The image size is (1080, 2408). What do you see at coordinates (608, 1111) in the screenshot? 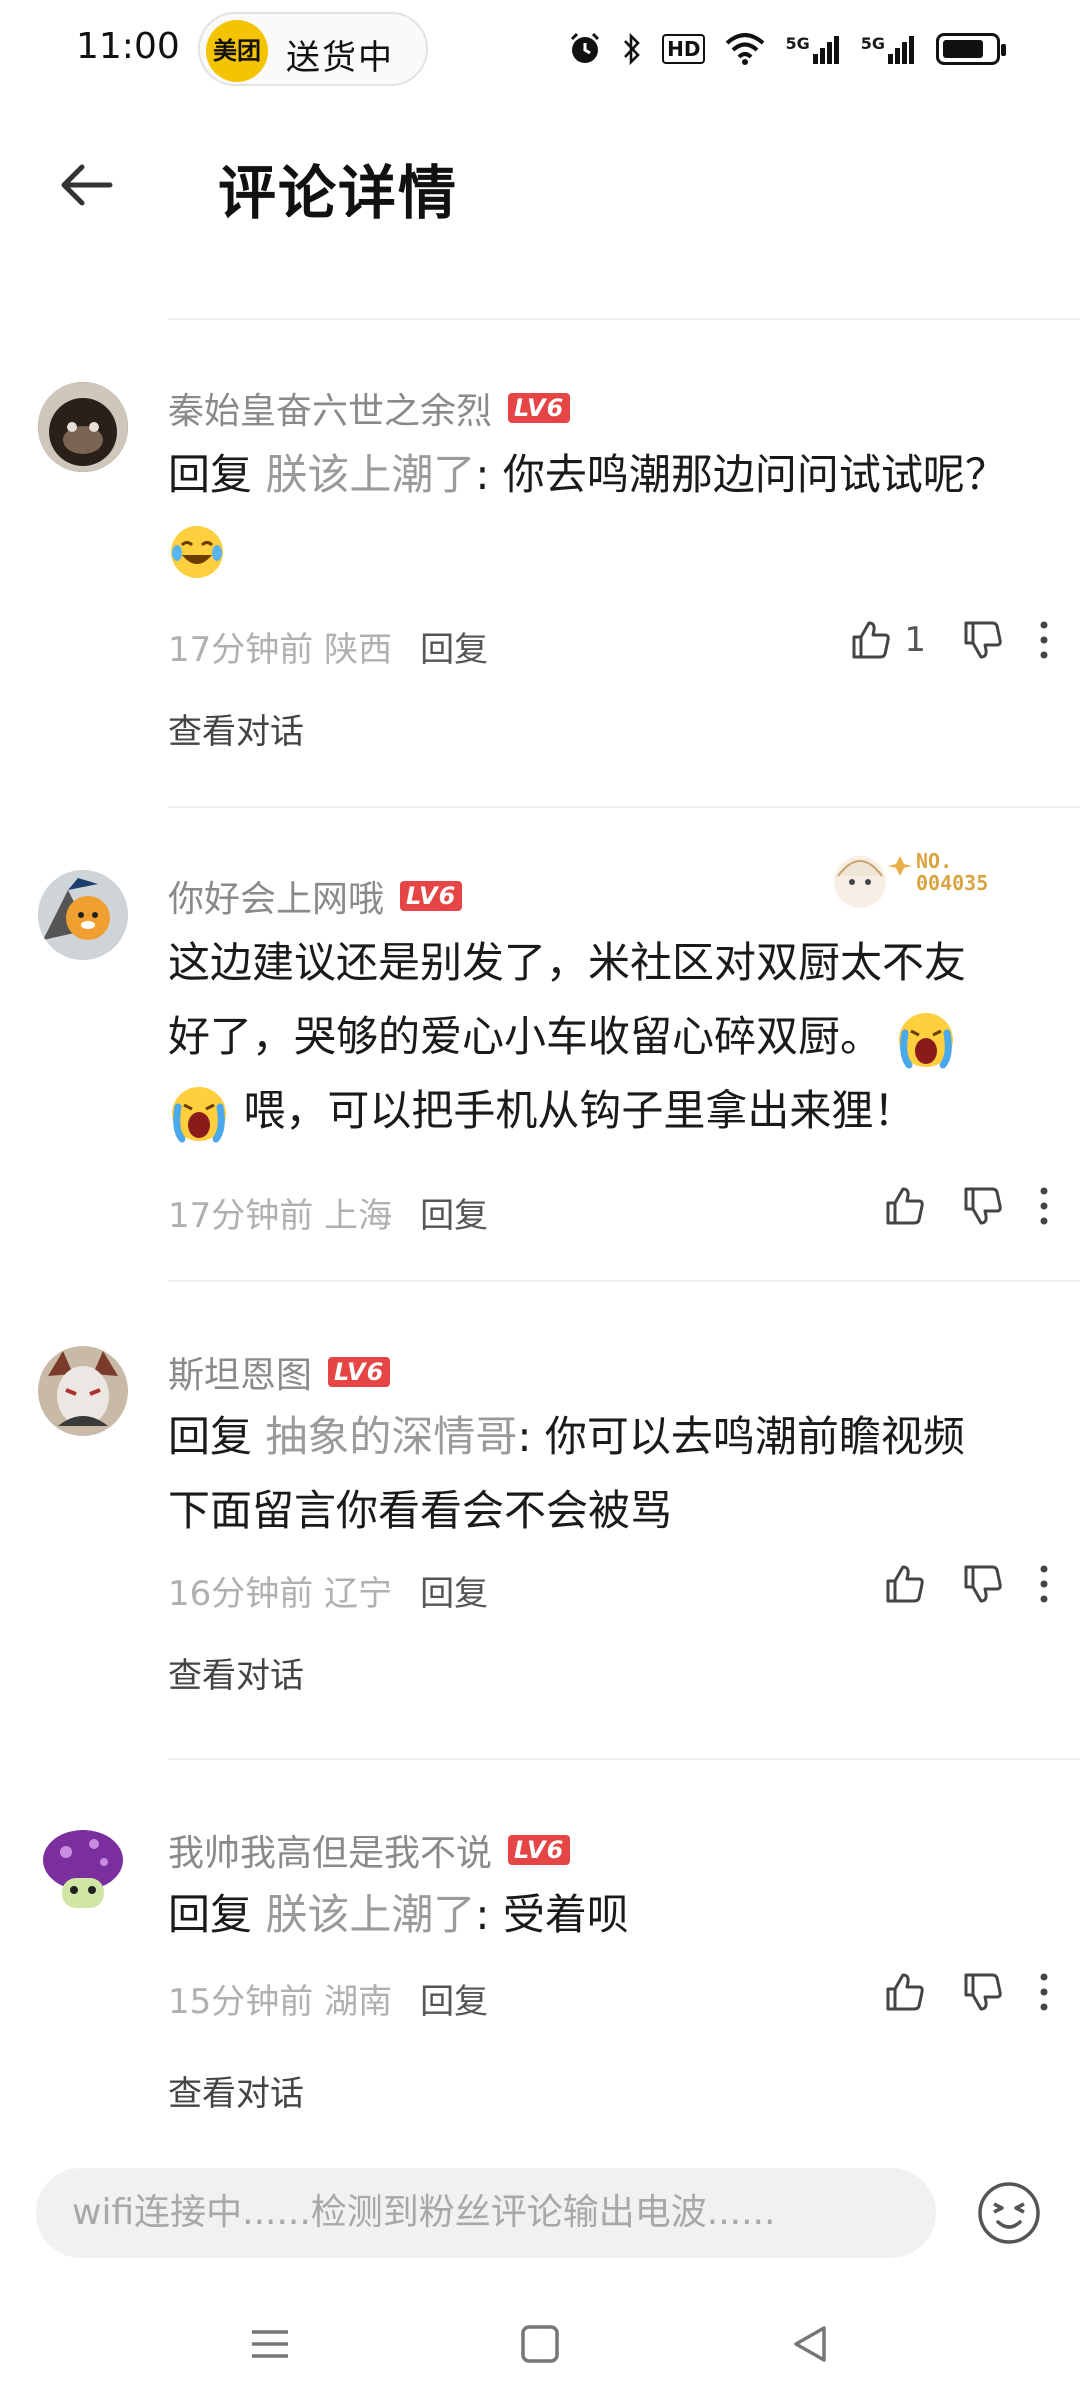
I see `comment-body-line: 喂，可以把手机从钩子里拿出来狸！` at bounding box center [608, 1111].